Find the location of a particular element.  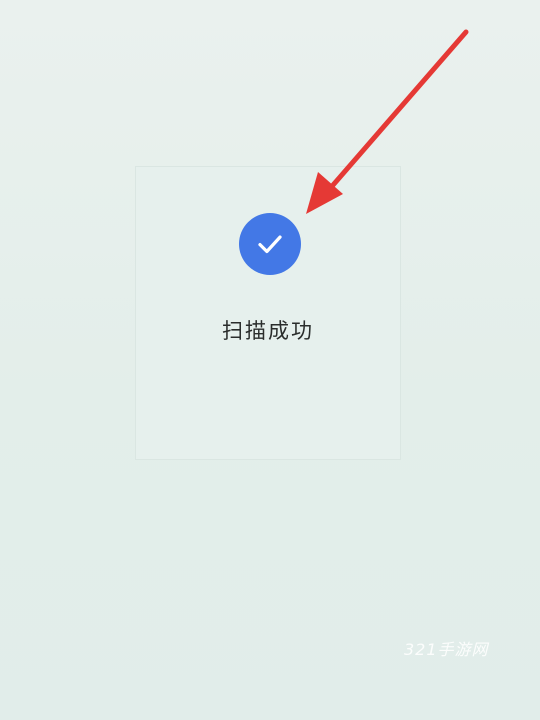

scan-status-text: 扫描成功 is located at coordinates (268, 331).